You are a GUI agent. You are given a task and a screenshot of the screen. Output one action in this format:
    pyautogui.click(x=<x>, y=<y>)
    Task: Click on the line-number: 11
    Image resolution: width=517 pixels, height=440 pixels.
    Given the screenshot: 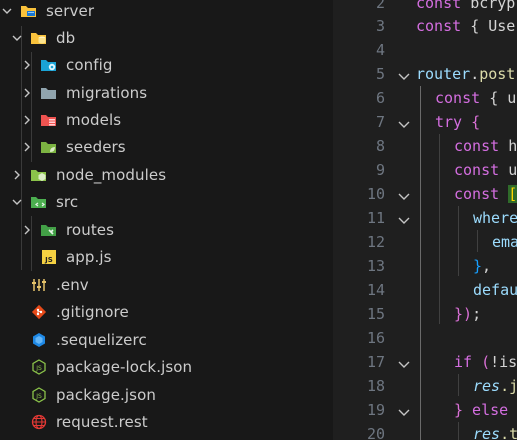 What is the action you would take?
    pyautogui.click(x=375, y=218)
    